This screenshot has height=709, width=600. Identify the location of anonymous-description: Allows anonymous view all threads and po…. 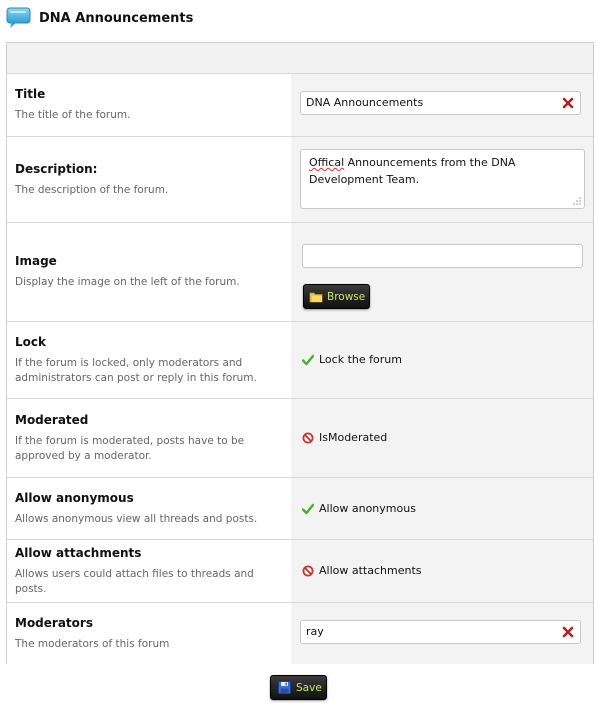
(136, 518).